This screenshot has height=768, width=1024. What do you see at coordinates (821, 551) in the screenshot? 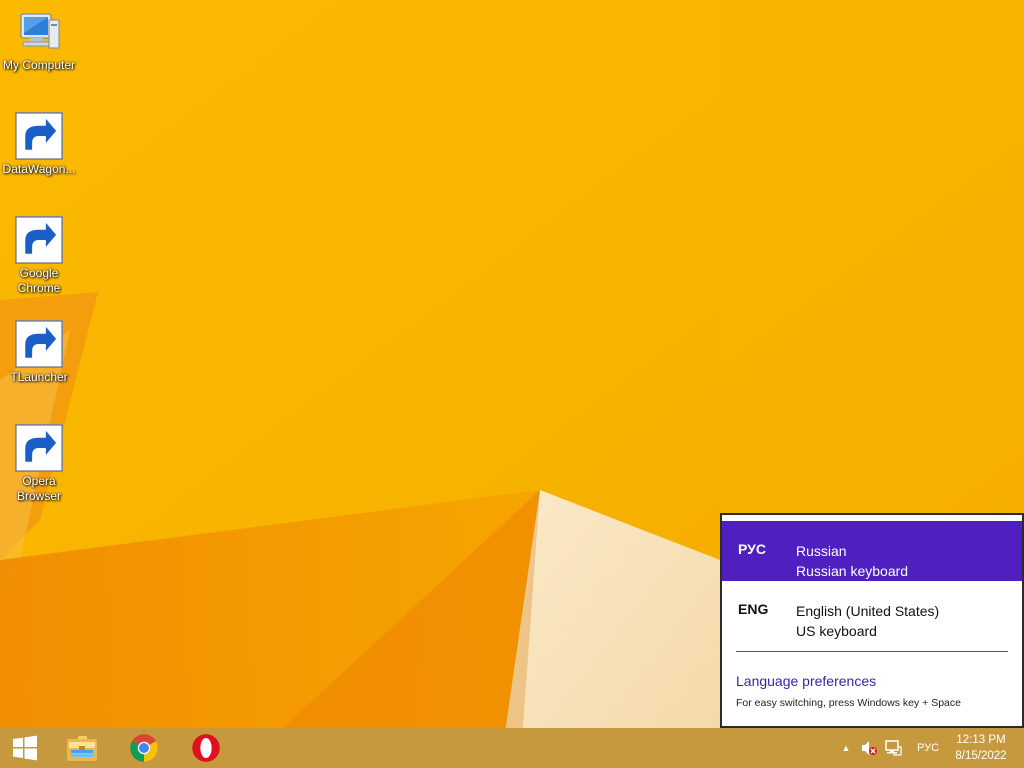
I see `language-name: Russian` at bounding box center [821, 551].